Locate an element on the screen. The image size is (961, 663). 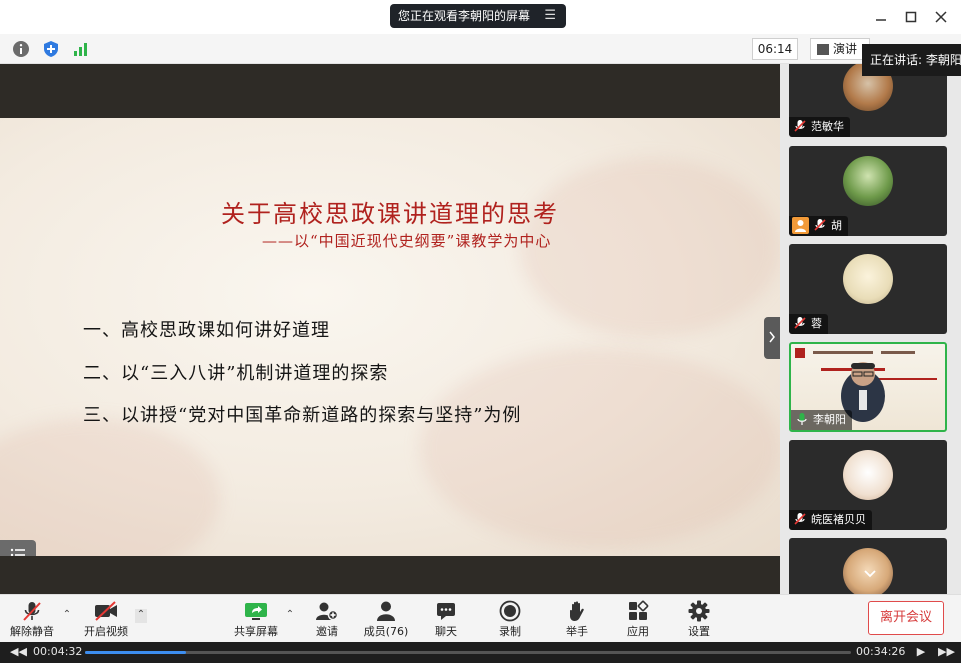
apps-label: 应用 is located at coordinates (638, 631).